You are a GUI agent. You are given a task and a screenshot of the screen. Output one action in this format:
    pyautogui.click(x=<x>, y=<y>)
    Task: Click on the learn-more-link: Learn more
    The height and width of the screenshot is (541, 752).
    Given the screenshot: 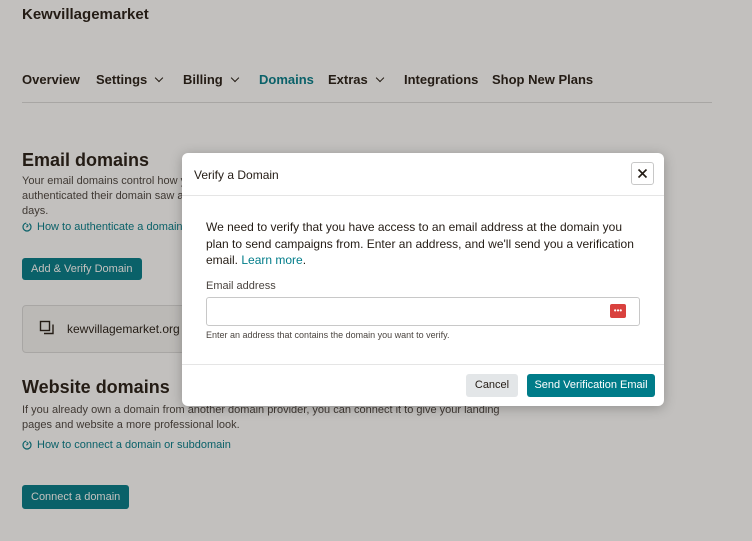 What is the action you would take?
    pyautogui.click(x=271, y=260)
    